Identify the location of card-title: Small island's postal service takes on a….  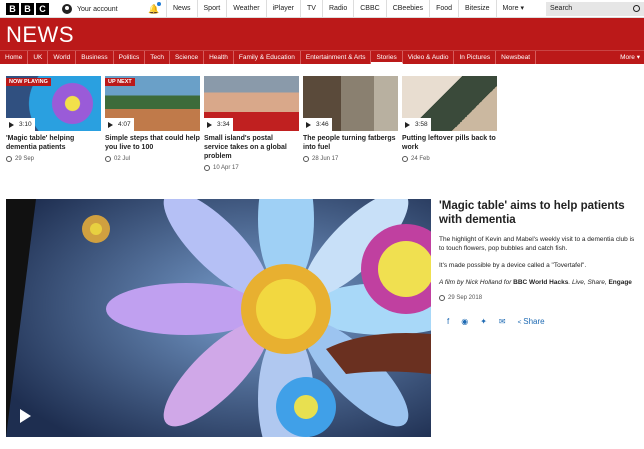
(251, 147).